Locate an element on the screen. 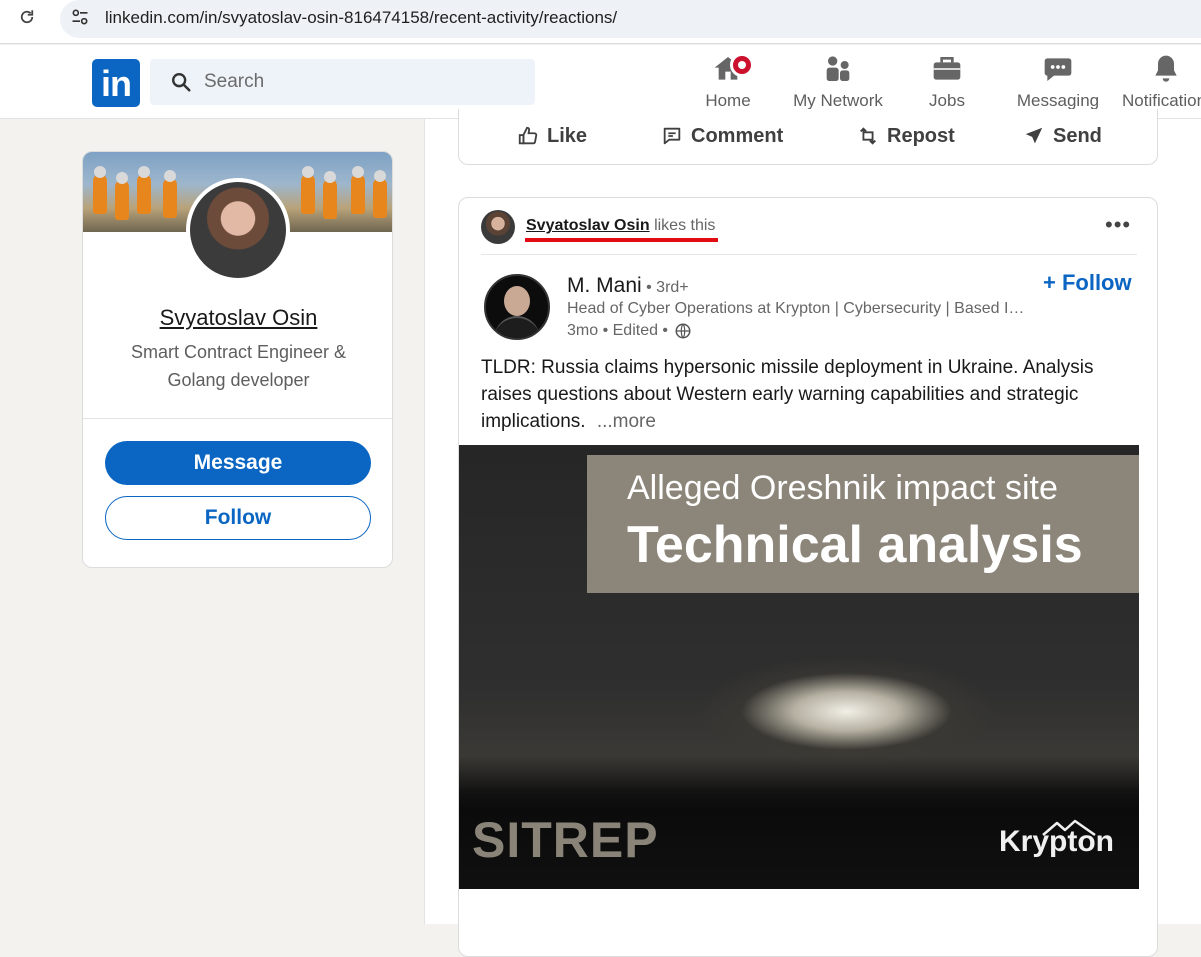 The image size is (1201, 957). repost-button: Repost is located at coordinates (906, 136).